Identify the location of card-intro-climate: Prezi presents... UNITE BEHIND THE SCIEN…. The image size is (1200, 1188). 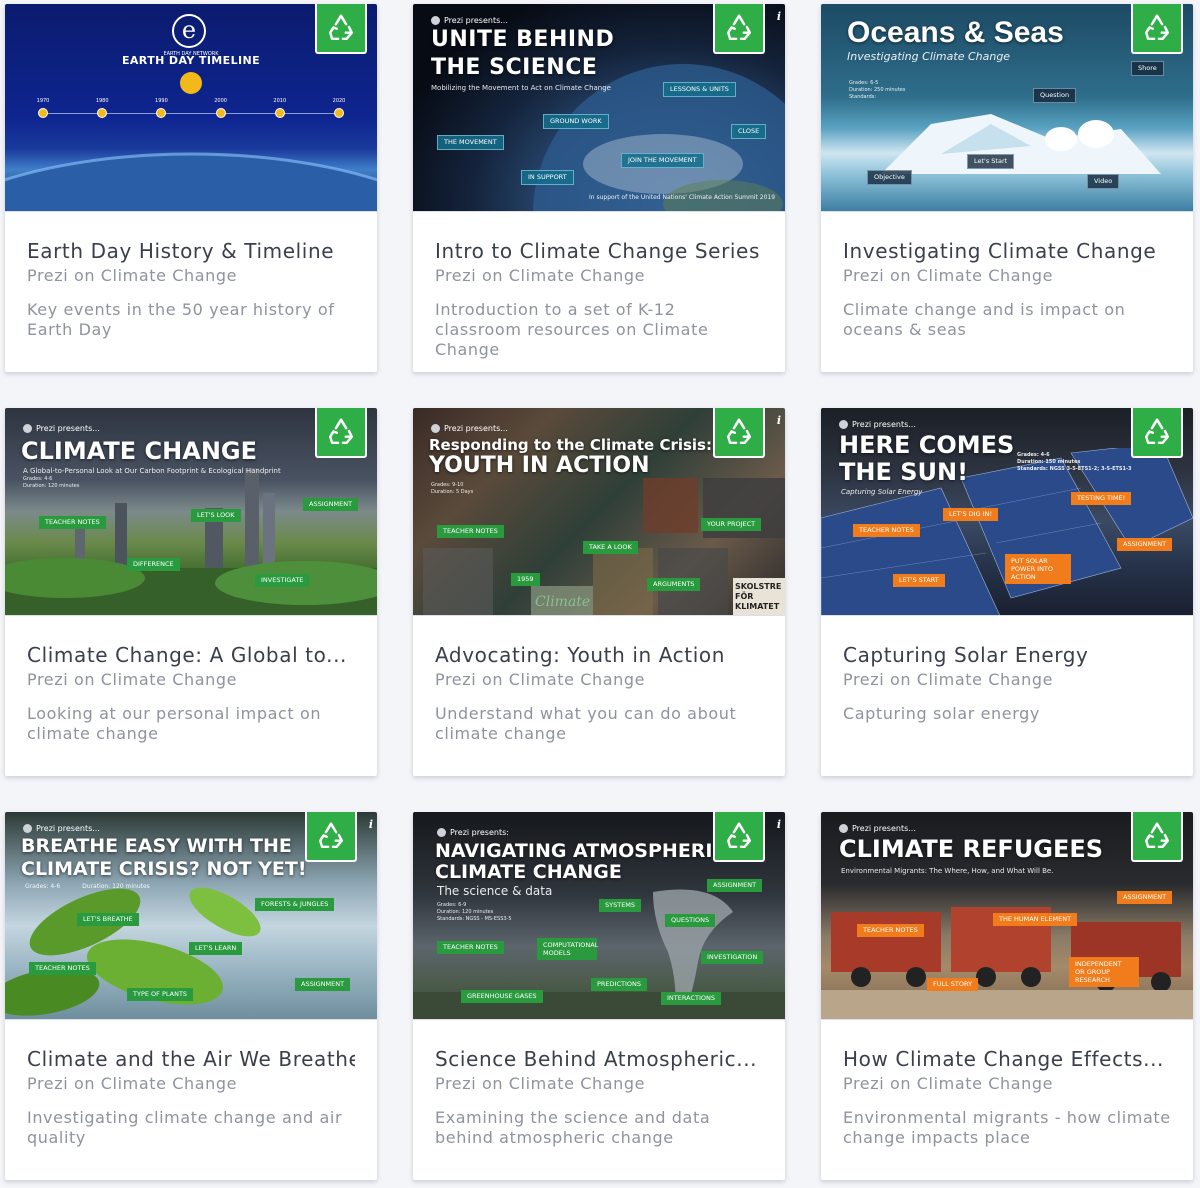
(599, 188).